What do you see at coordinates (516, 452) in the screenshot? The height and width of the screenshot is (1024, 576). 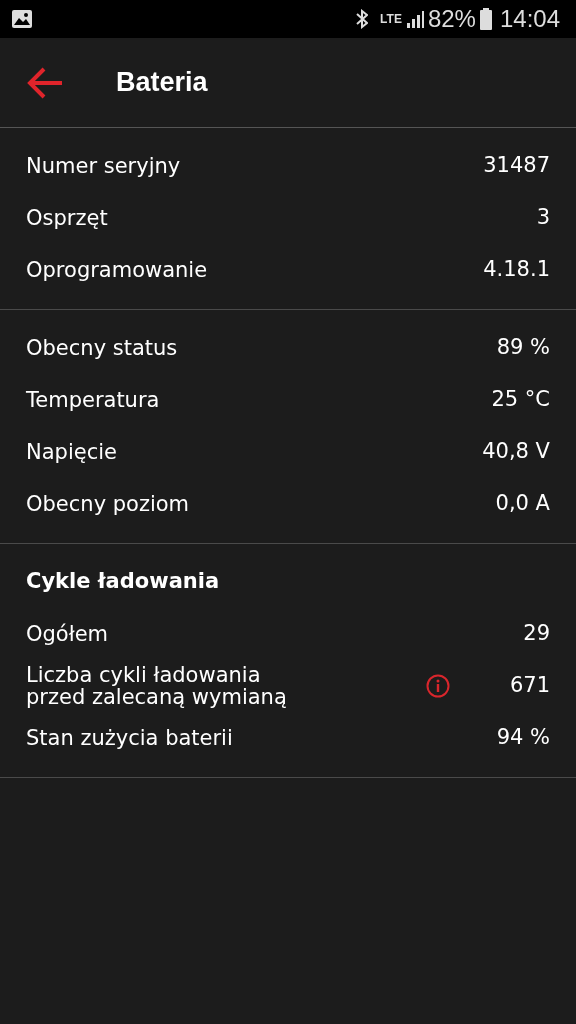 I see `row-value: 40,8 V` at bounding box center [516, 452].